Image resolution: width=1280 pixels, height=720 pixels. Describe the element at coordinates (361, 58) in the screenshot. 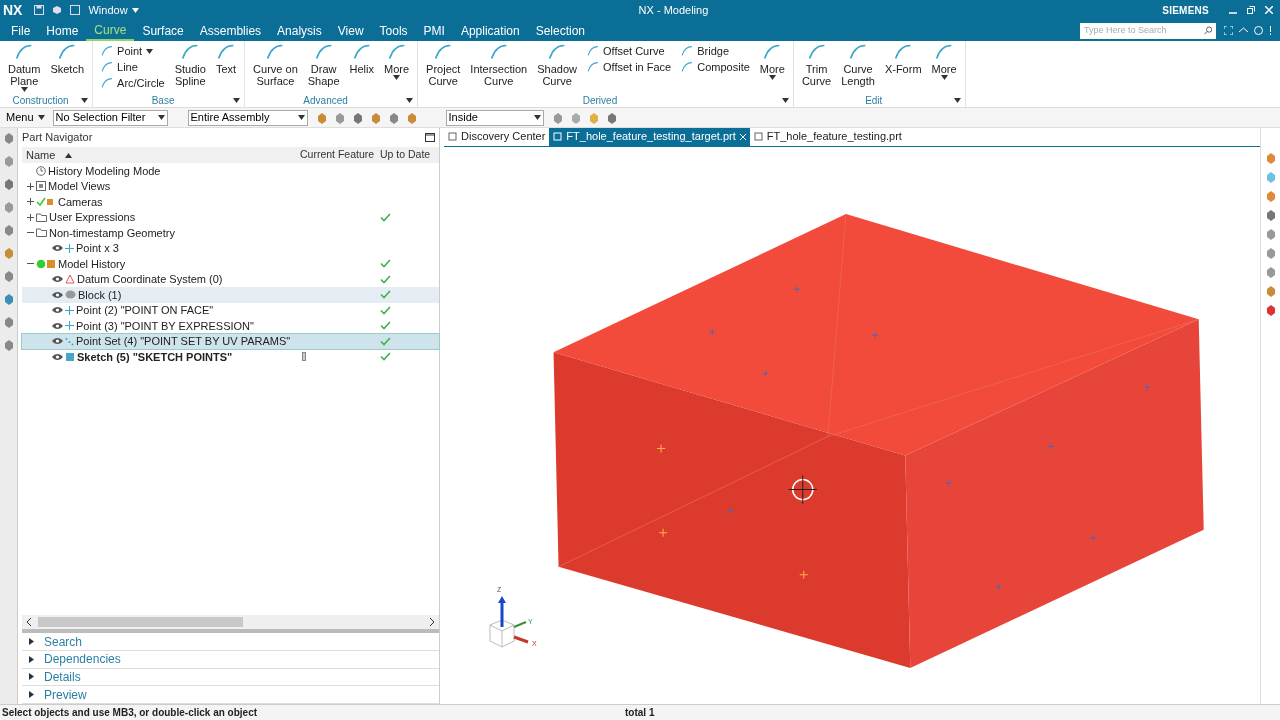

I see `ribbon-tool-button: Helix` at that location.